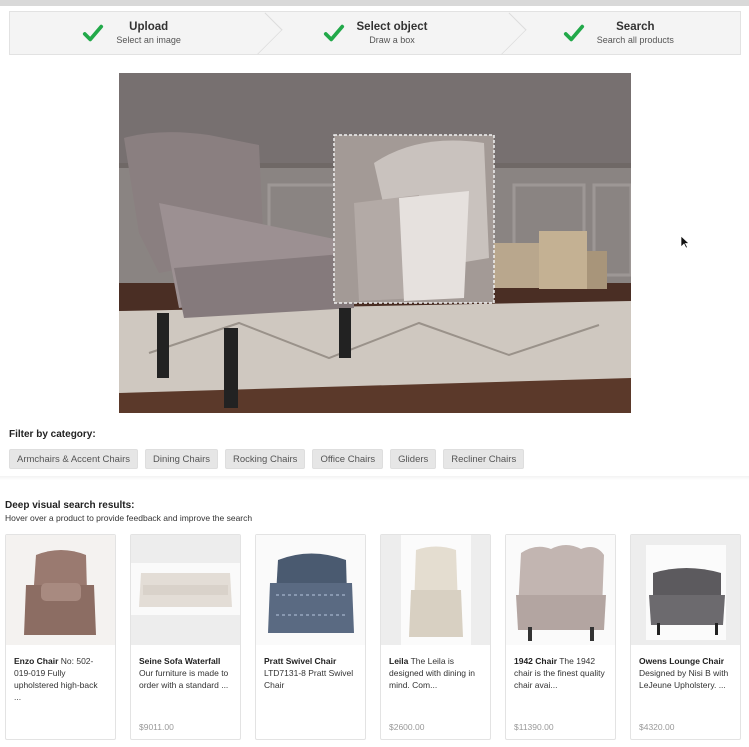 The height and width of the screenshot is (747, 749). Describe the element at coordinates (180, 661) in the screenshot. I see `product-name: Seine Sofa Waterfall` at that location.